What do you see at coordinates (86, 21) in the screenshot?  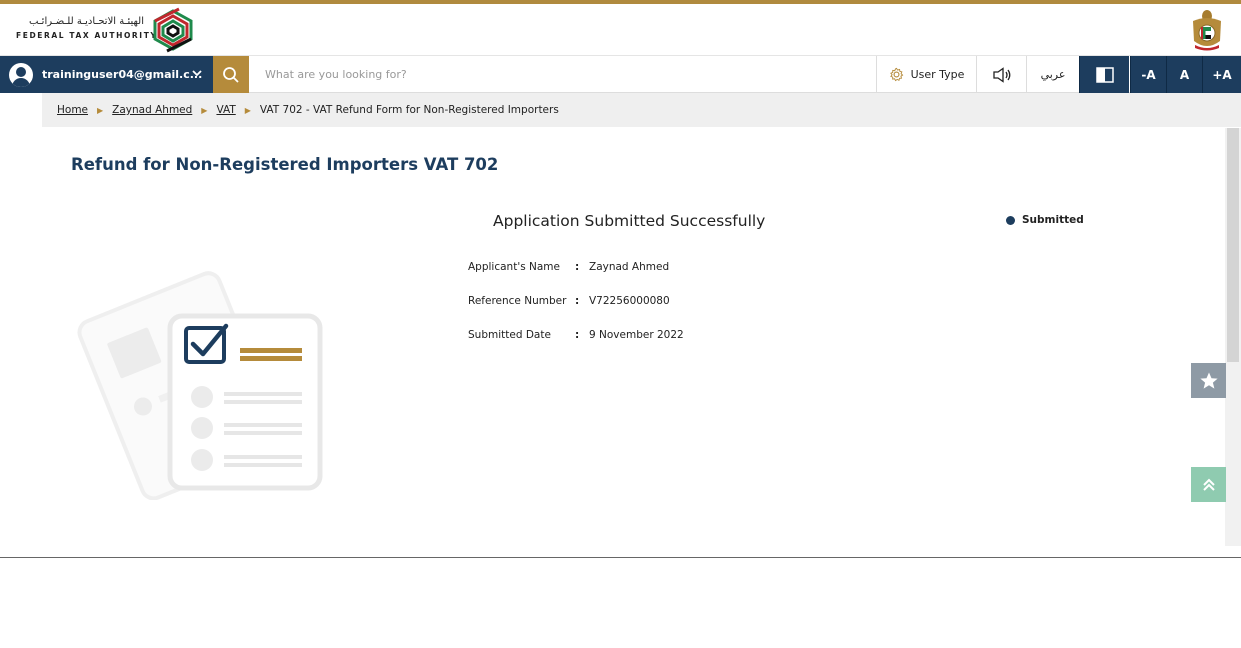 I see `logo-arabic-text: الهيئـة الاتحـاديـة للـضـرائـب` at bounding box center [86, 21].